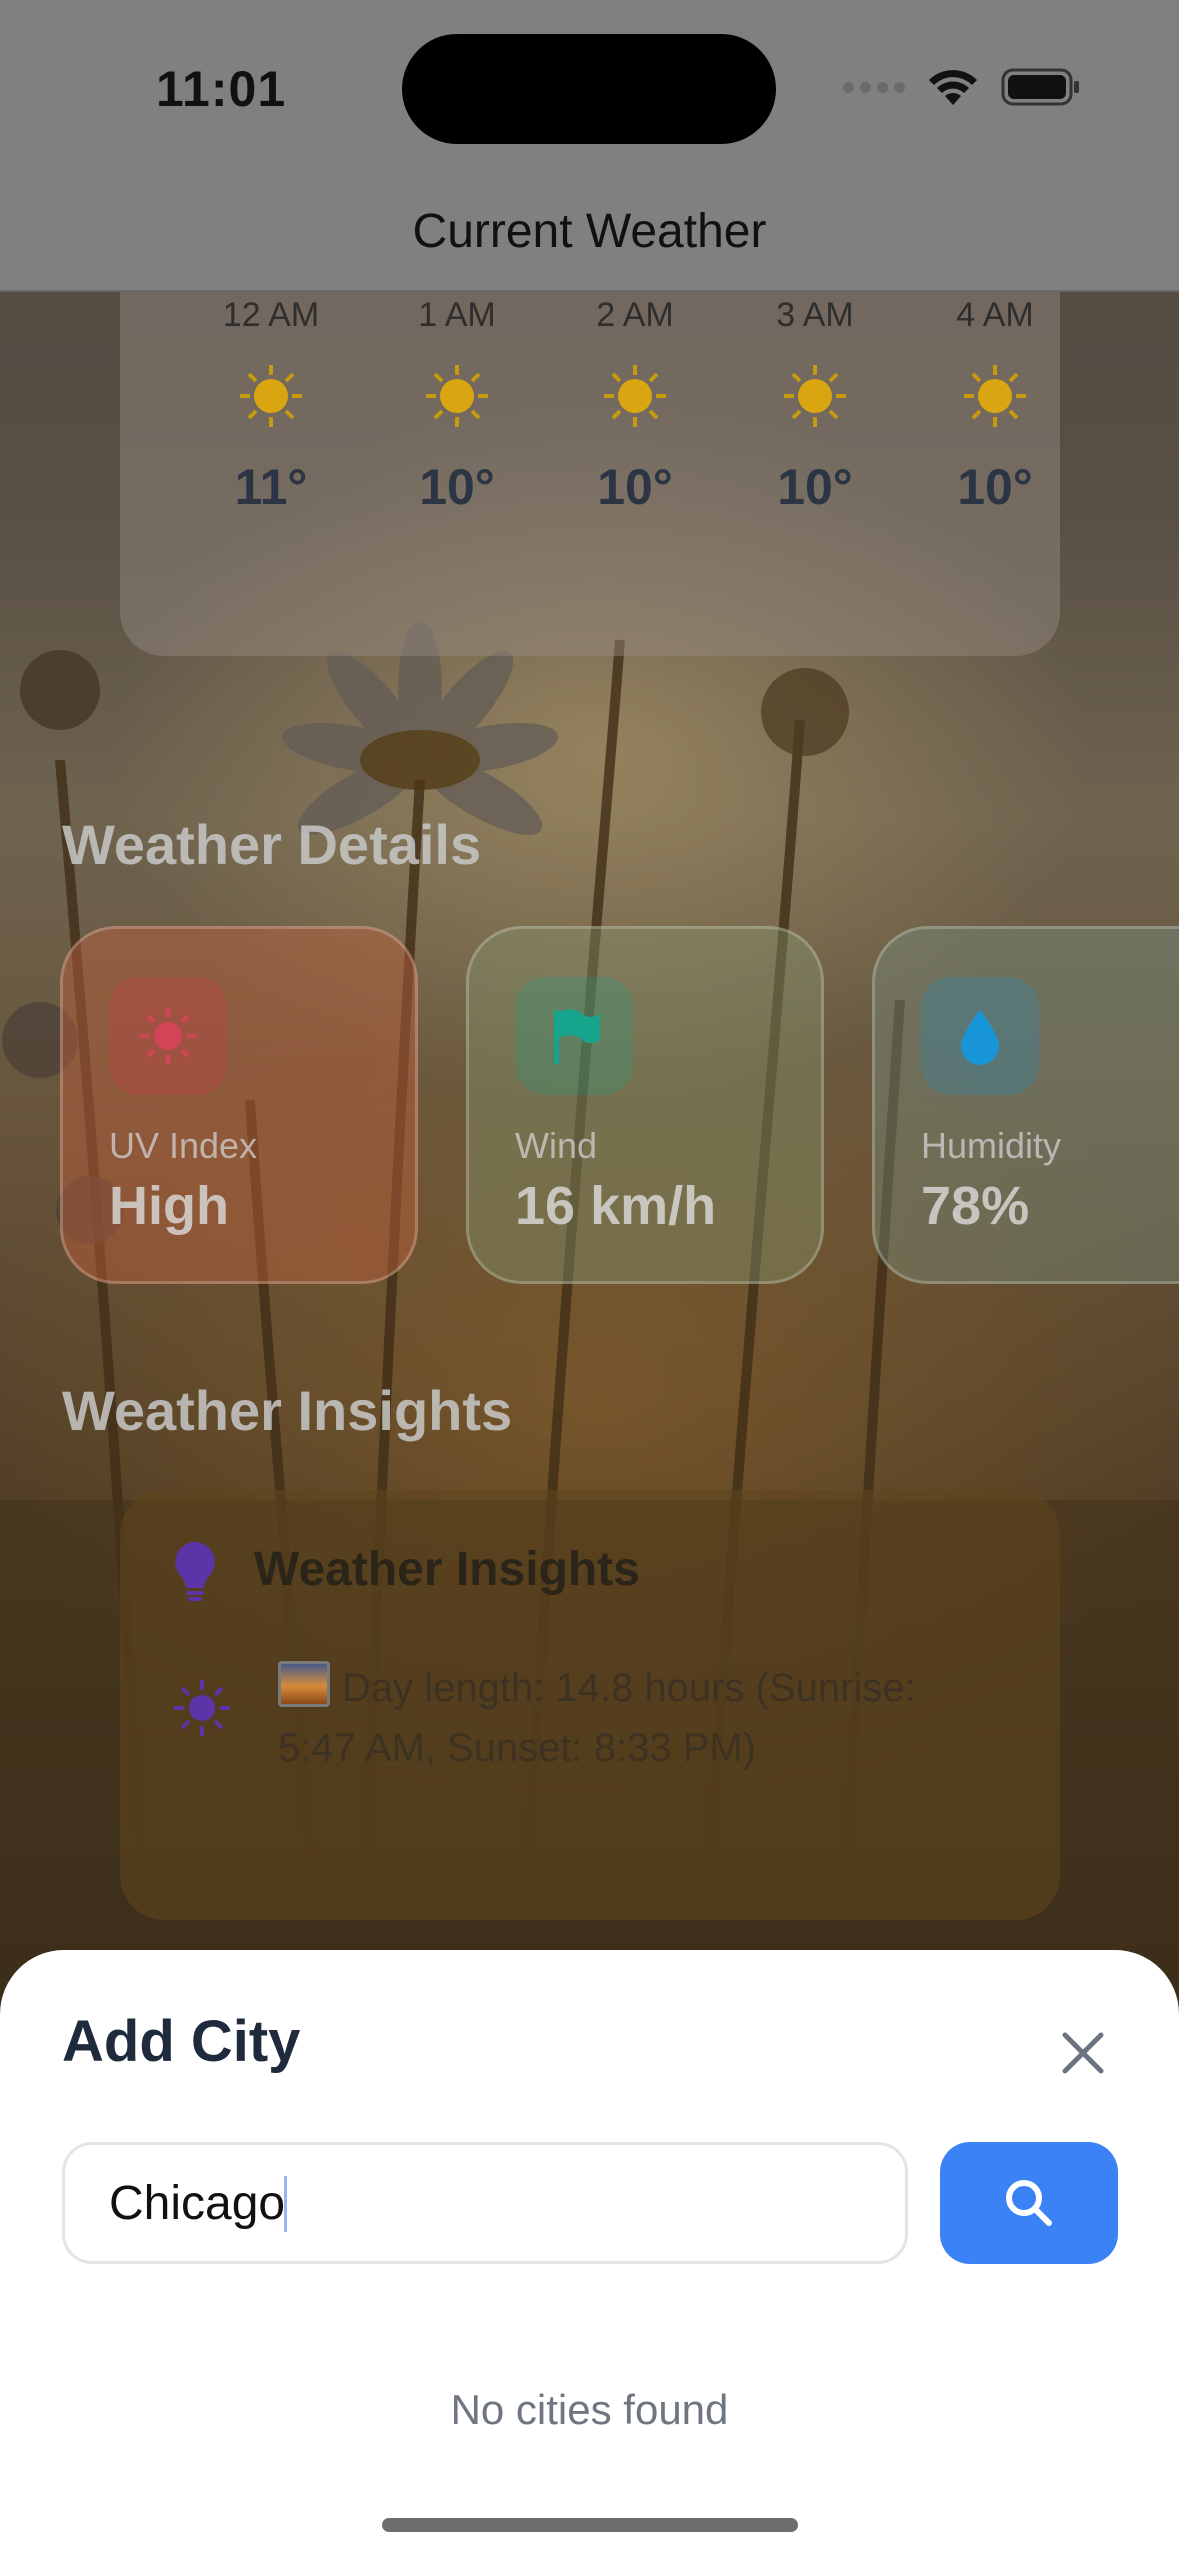  I want to click on water-drop-icon, so click(980, 1036).